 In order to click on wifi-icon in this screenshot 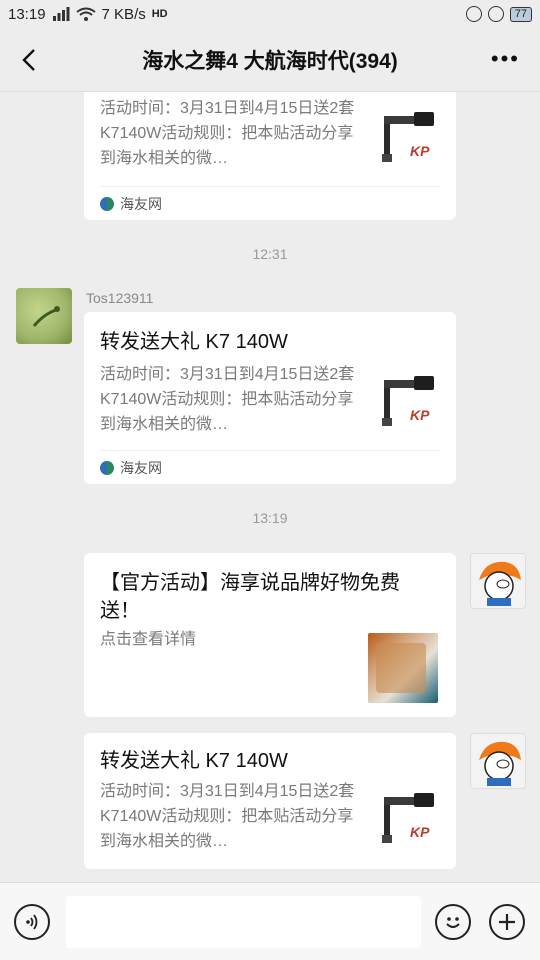, I will do `click(85, 14)`.